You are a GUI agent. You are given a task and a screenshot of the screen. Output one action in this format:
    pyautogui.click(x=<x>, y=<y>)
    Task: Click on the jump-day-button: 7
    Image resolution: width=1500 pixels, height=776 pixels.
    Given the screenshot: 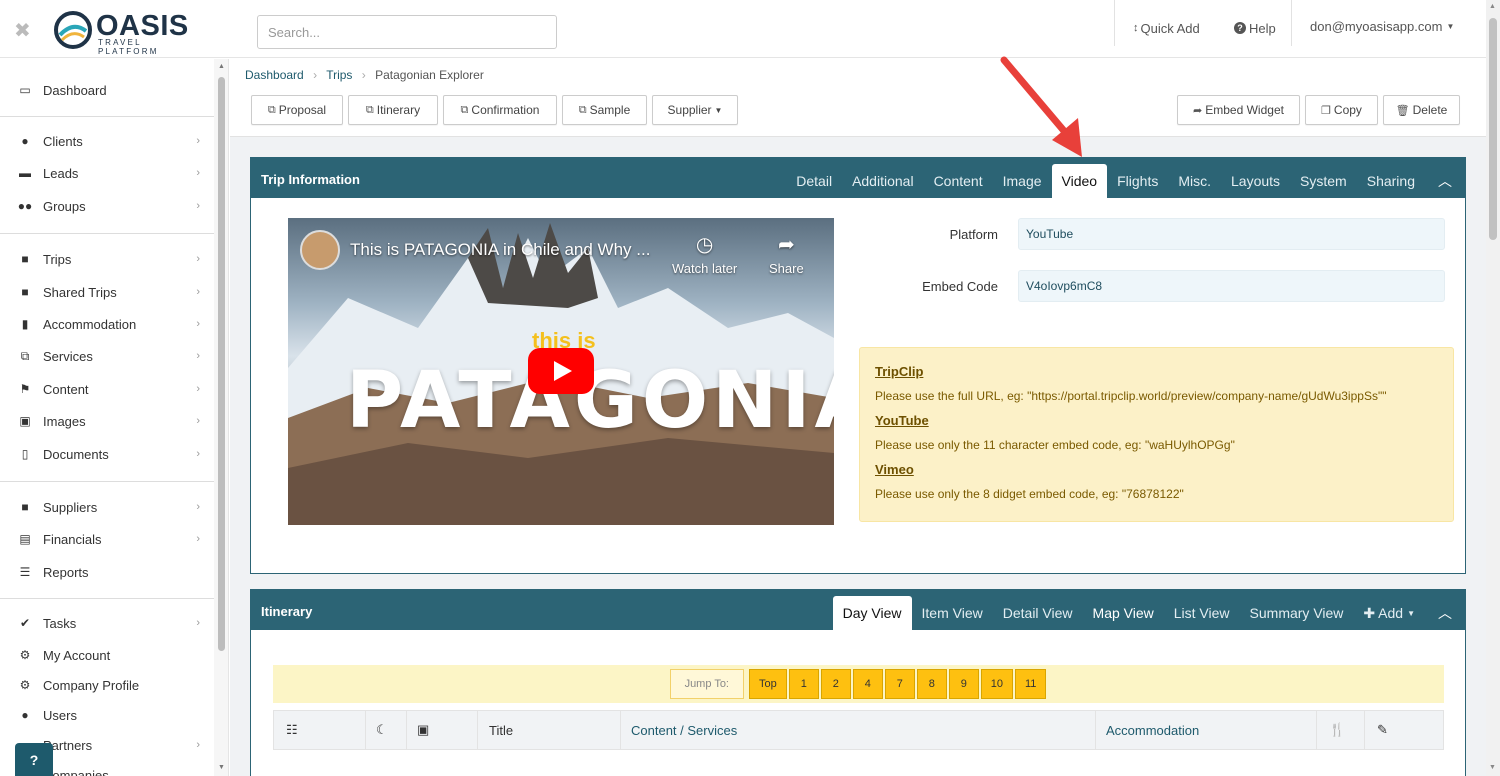 What is the action you would take?
    pyautogui.click(x=899, y=684)
    